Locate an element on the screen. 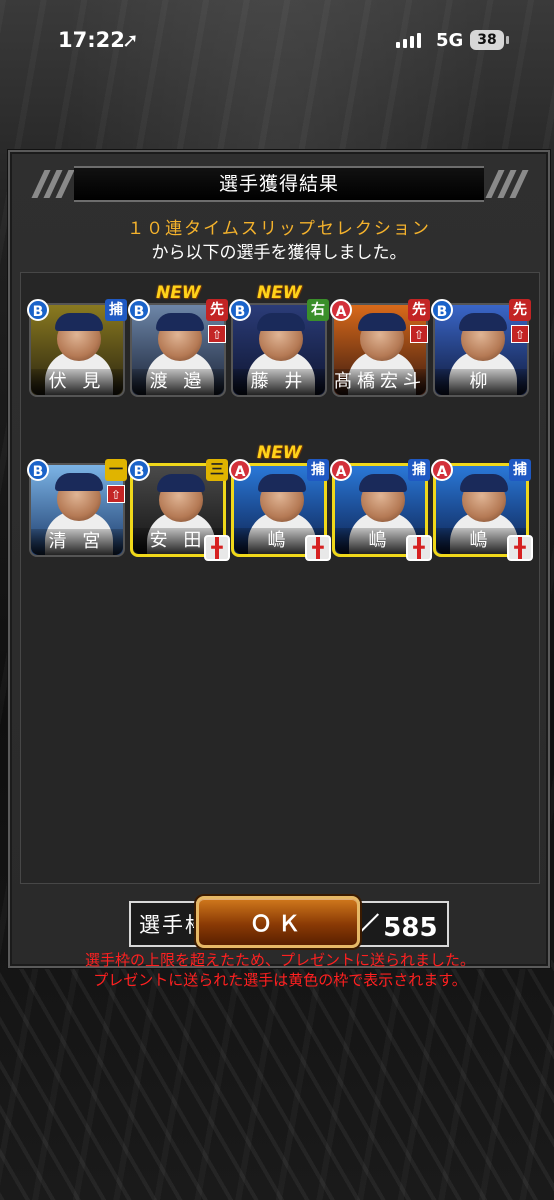 The image size is (554, 1200). player-name: 伏 見 is located at coordinates (77, 382).